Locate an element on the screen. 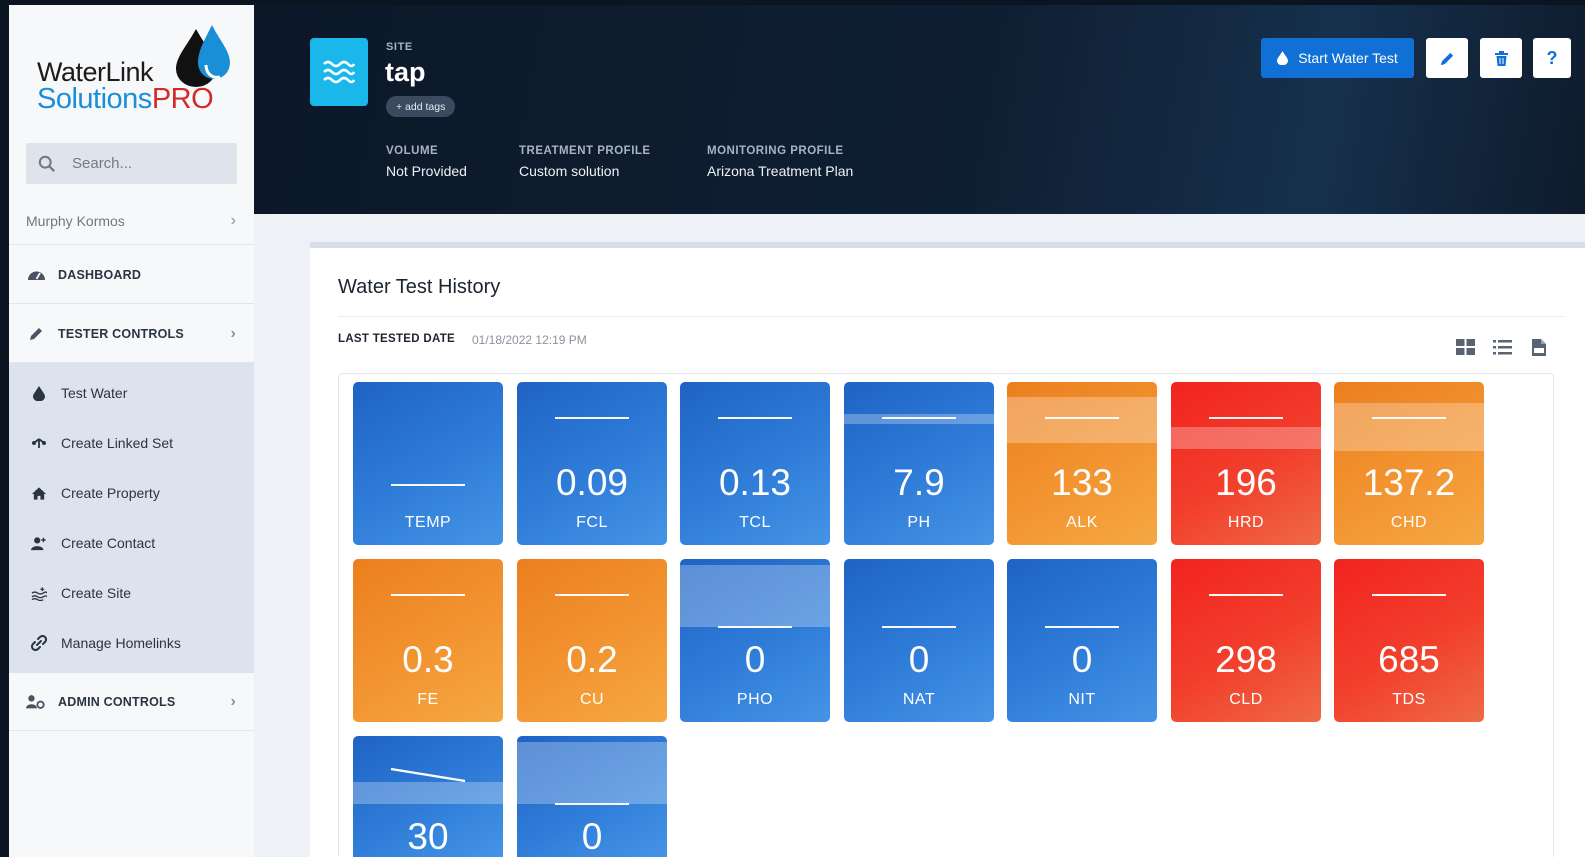  tile-ph: 7.9 PH is located at coordinates (919, 463).